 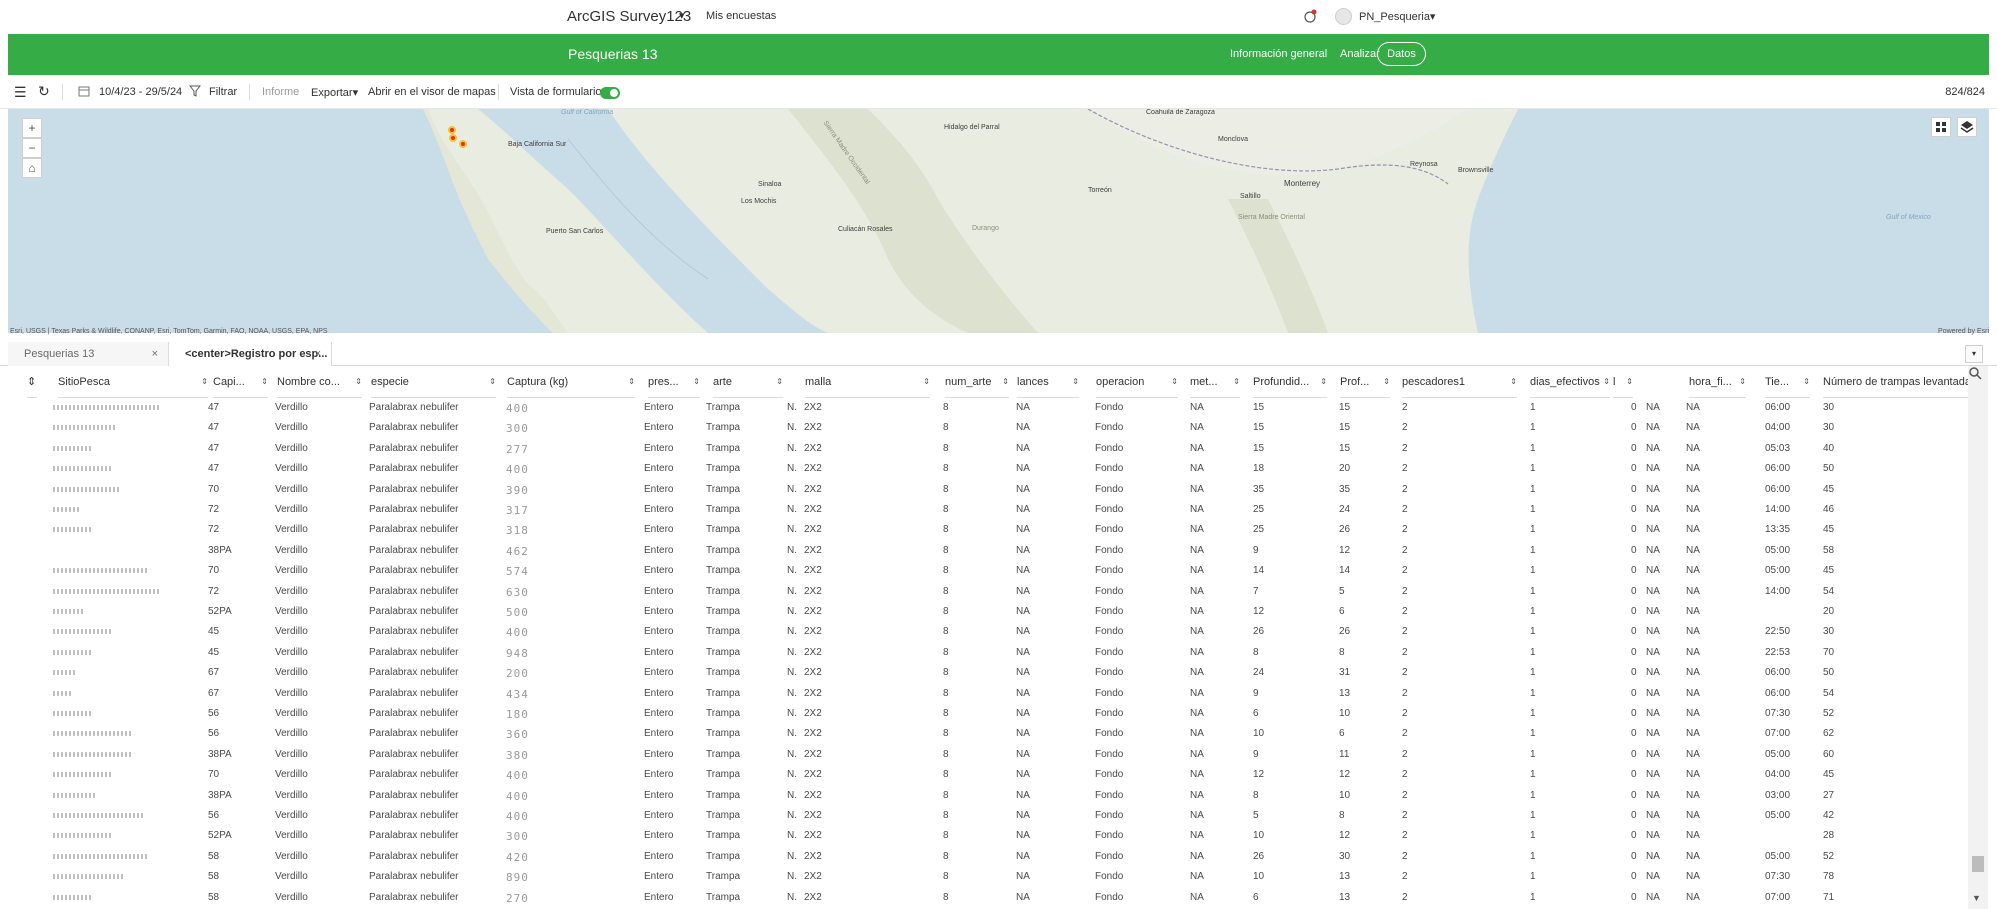 What do you see at coordinates (1967, 127) in the screenshot?
I see `layers-button` at bounding box center [1967, 127].